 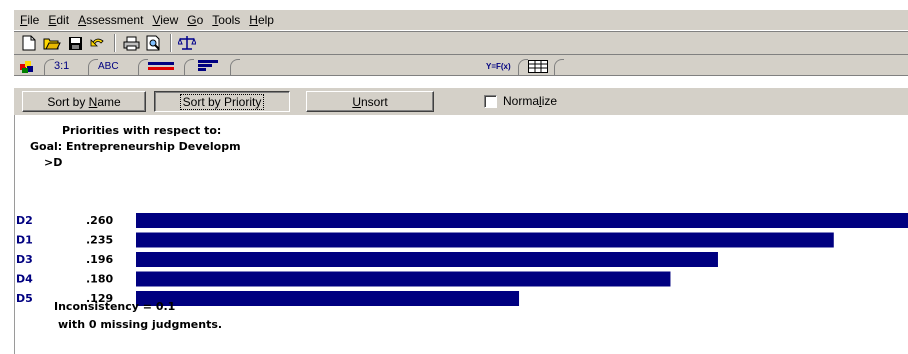 I want to click on menu-bar: File Edit Assessment View Go Tools Help, so click(x=461, y=20).